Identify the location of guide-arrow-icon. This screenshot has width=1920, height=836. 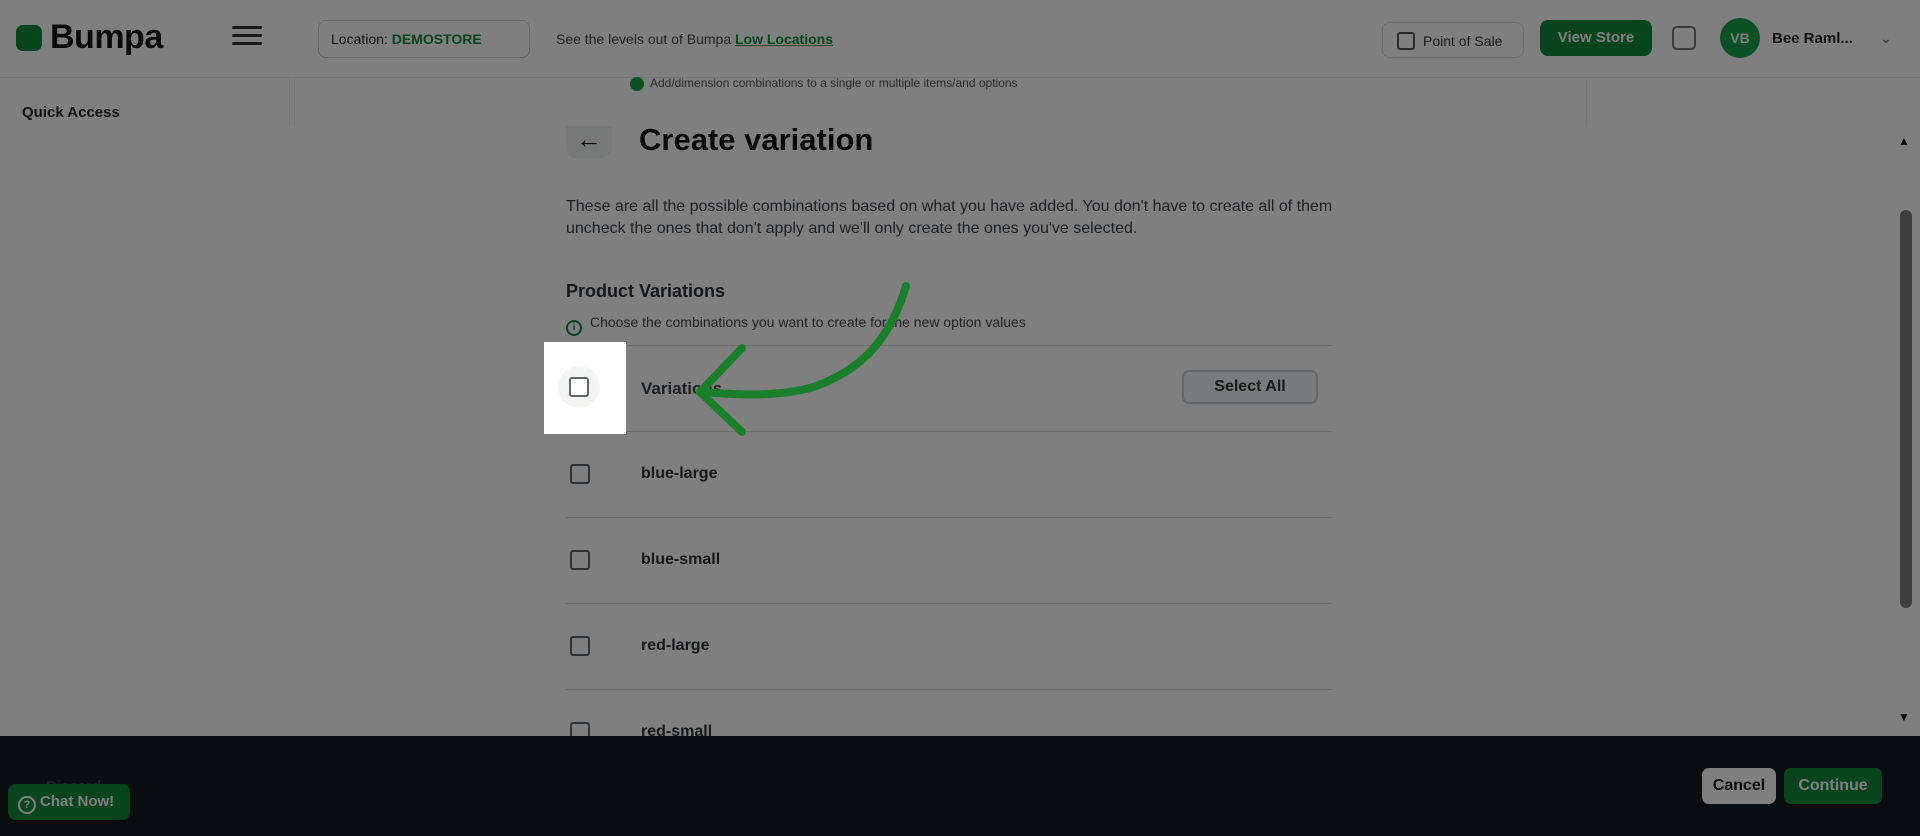
(803, 359).